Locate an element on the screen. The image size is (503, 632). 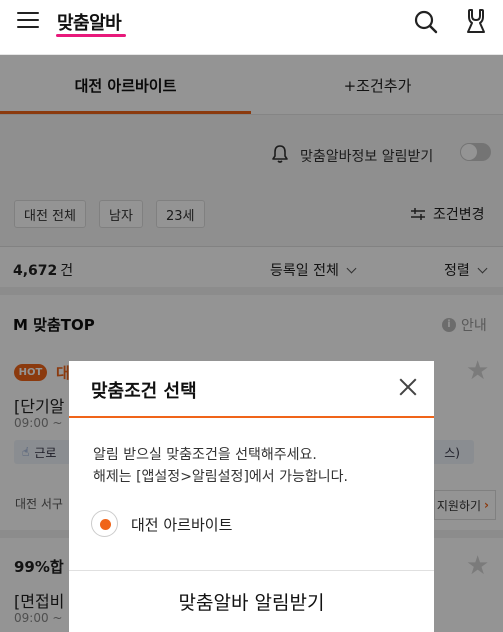
dialog-divider is located at coordinates (251, 417).